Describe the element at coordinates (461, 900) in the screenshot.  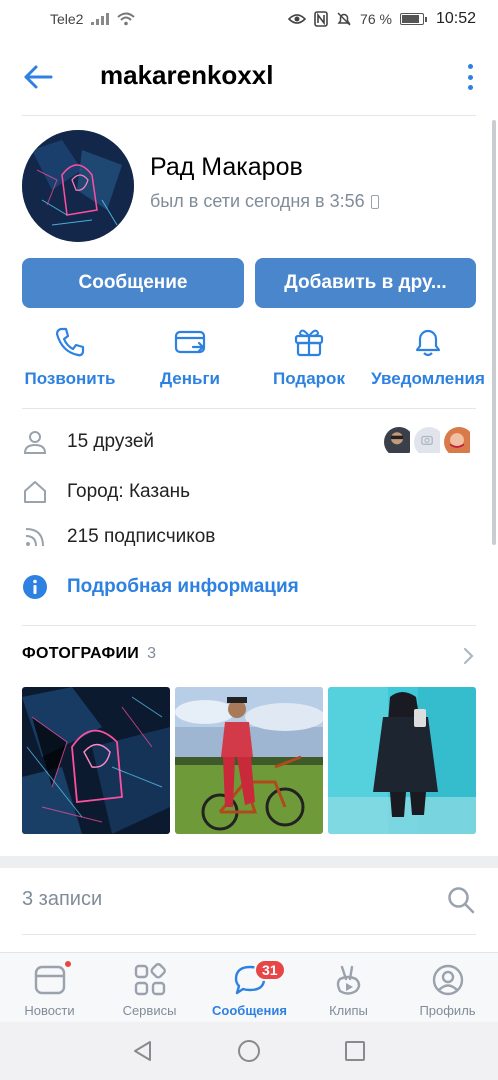
I see `search-icon` at that location.